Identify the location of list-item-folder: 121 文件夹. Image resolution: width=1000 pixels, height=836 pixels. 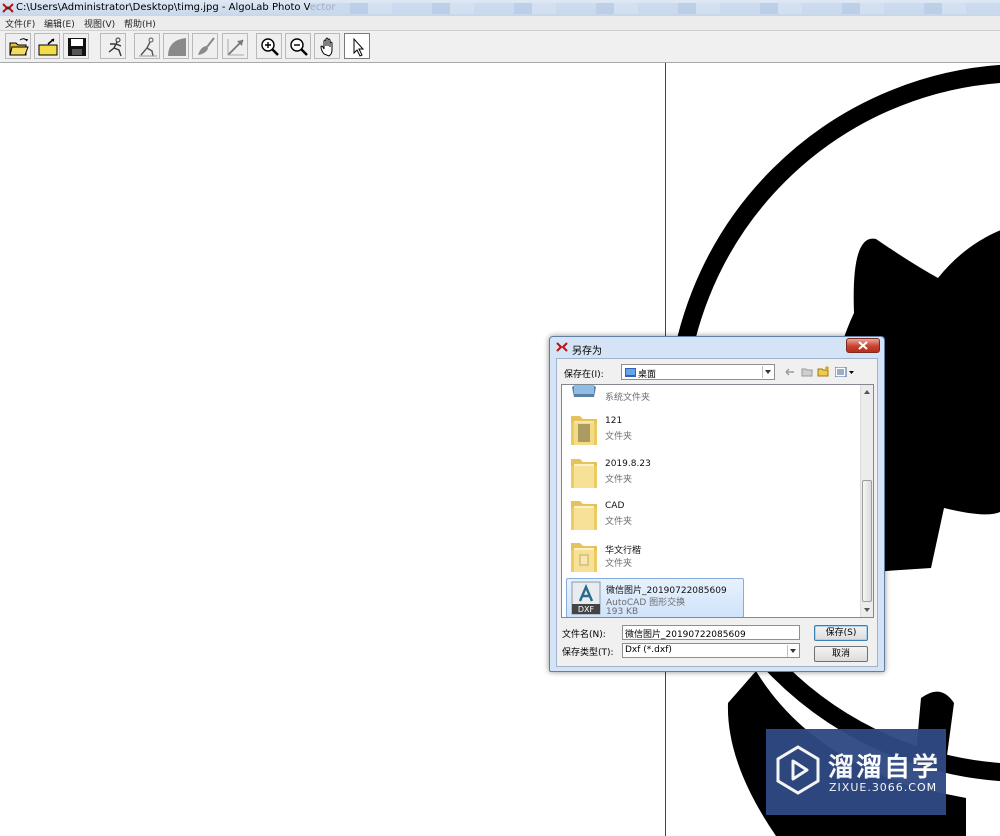
(716, 430).